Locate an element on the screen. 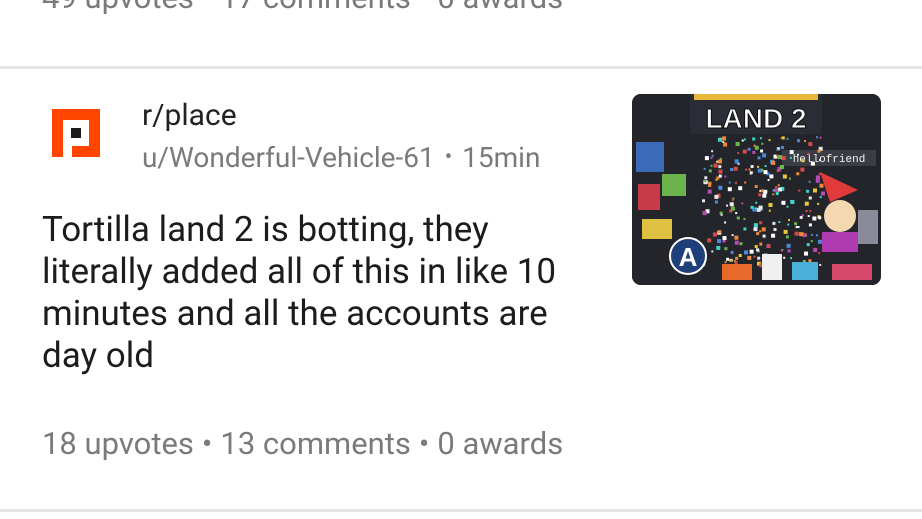 The image size is (922, 519). comments-count: 13 comments is located at coordinates (315, 443).